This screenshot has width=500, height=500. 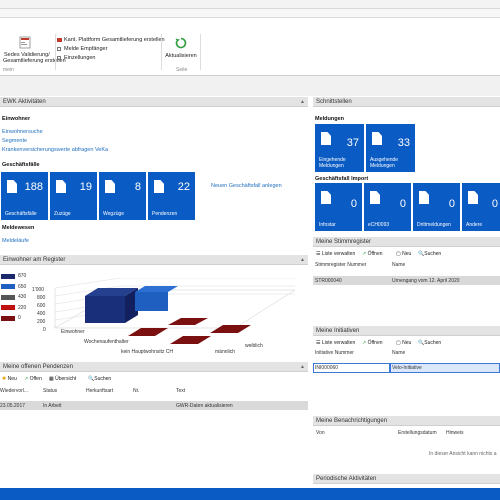 I want to click on table-row: STR000040 Urnengang vom 12. April 2020, so click(x=406, y=280).